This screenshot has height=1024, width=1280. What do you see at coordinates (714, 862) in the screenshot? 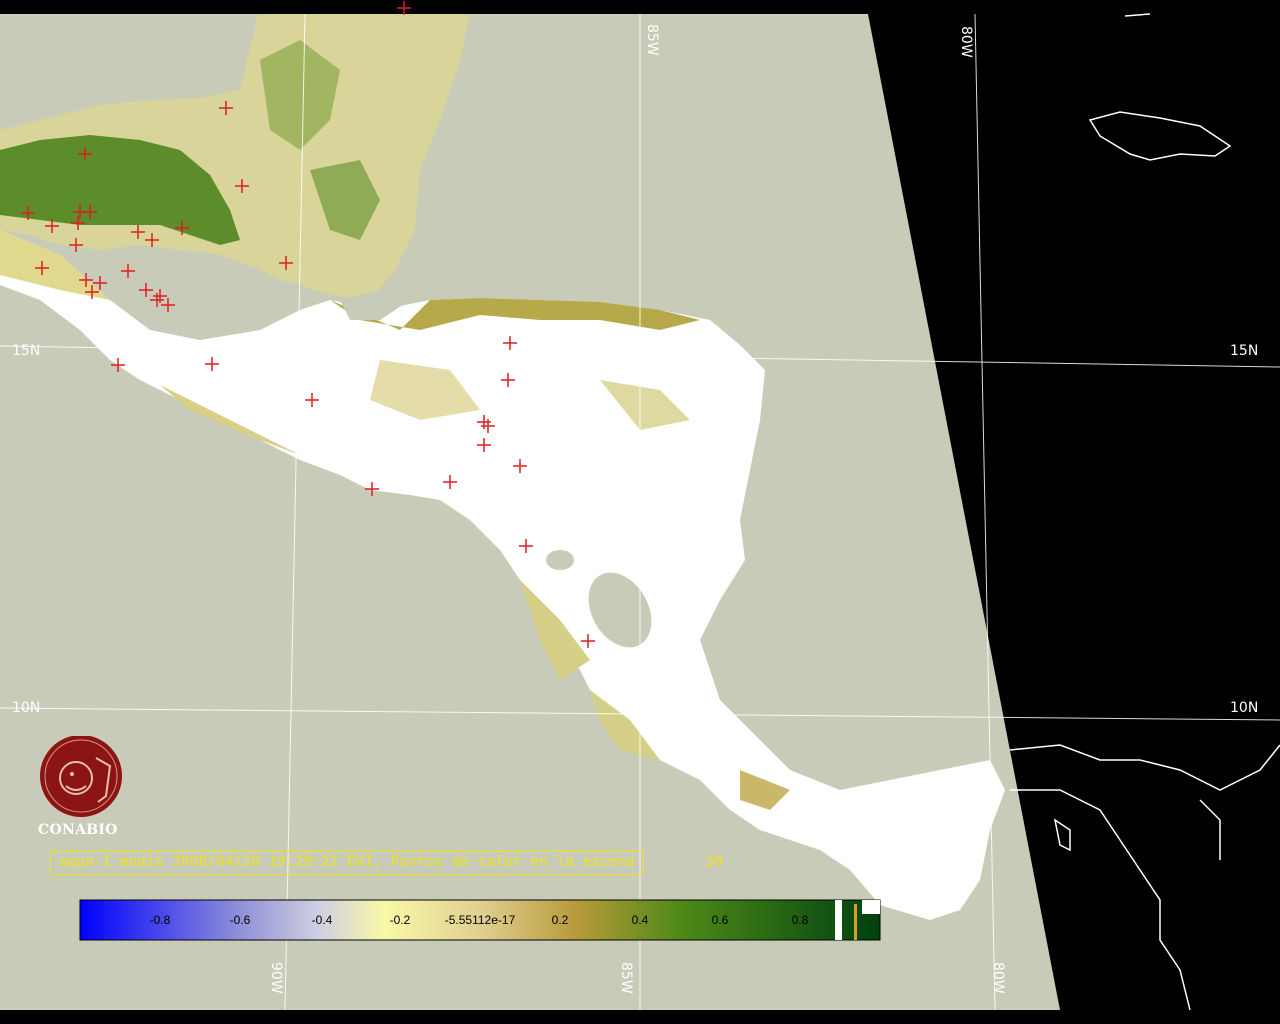
I see `hotspot-count: 50` at bounding box center [714, 862].